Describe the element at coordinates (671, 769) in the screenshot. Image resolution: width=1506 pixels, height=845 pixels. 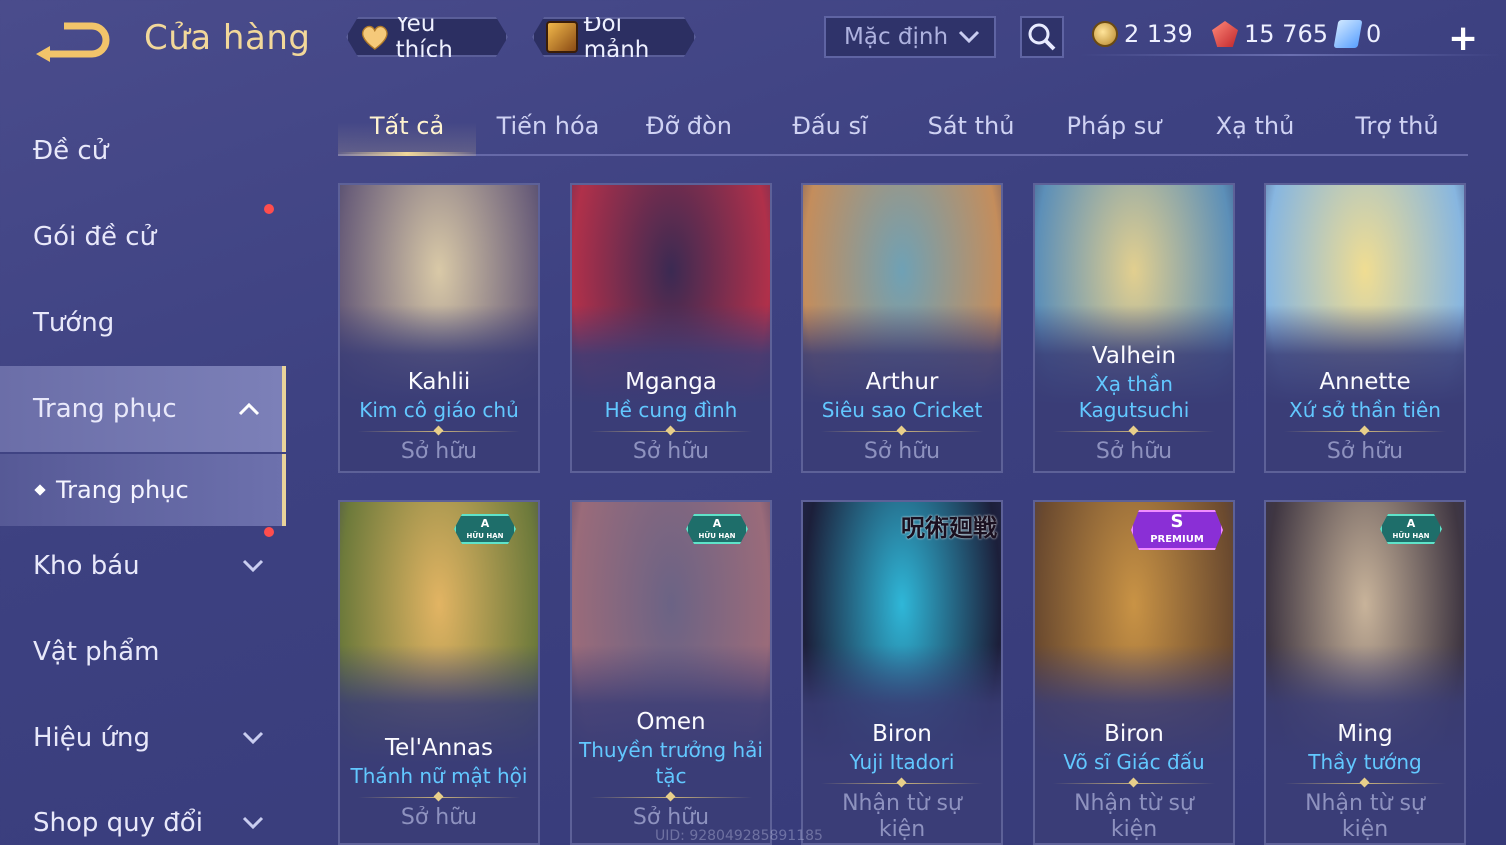
I see `card-info: Omen Thuyền trưởng hải tặc Sở hữu` at that location.